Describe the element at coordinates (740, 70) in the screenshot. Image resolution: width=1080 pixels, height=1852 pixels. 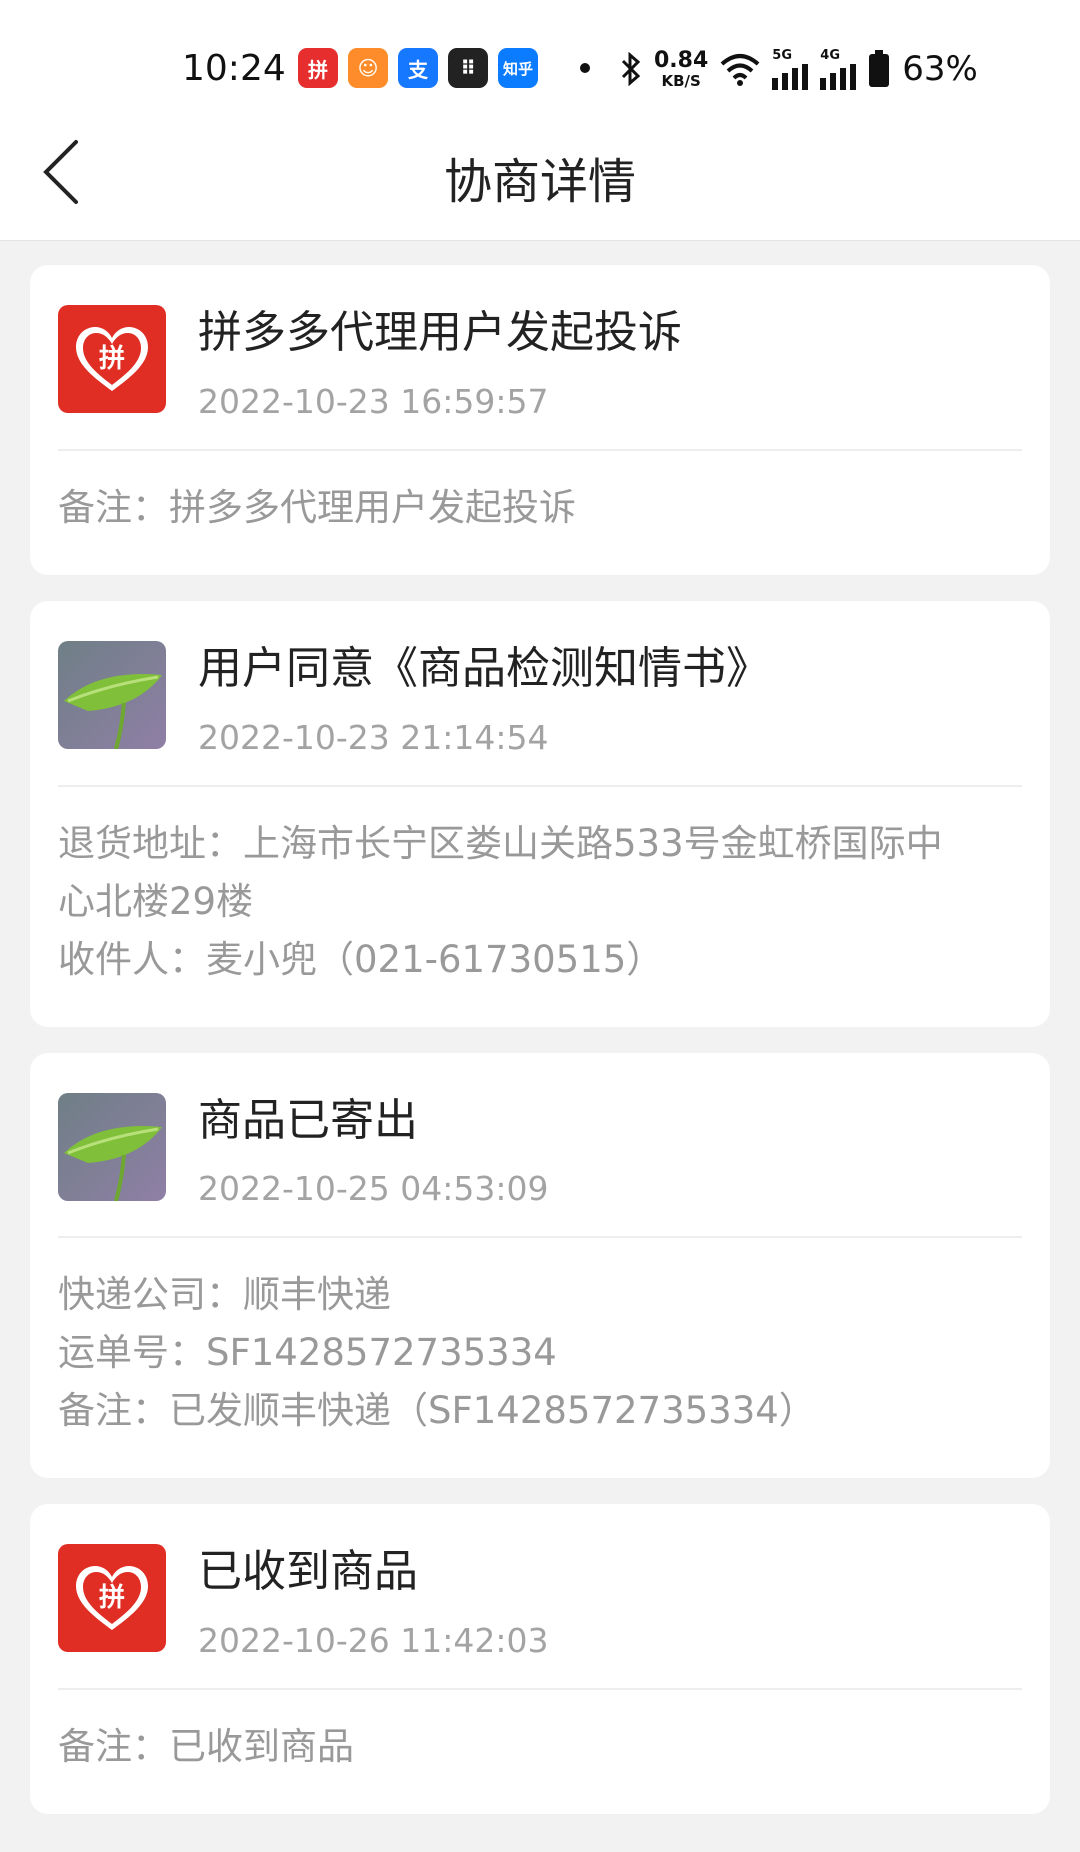
I see `wifi-icon` at that location.